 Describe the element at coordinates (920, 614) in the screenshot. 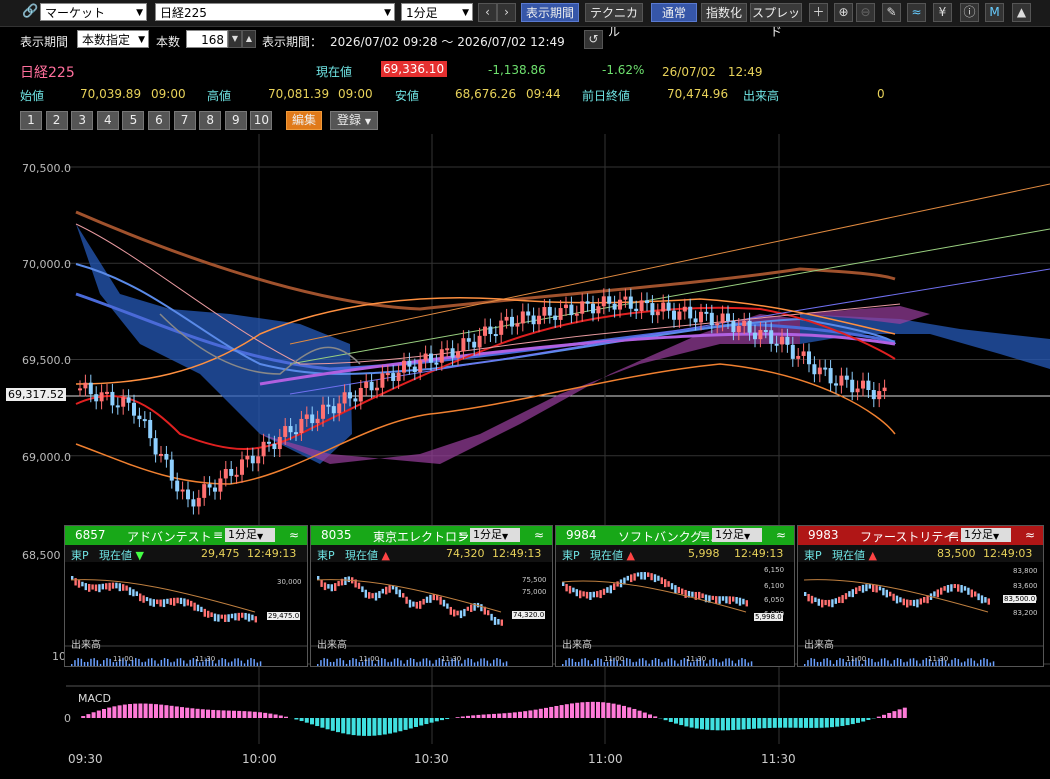

I see `mini-price-chart` at that location.